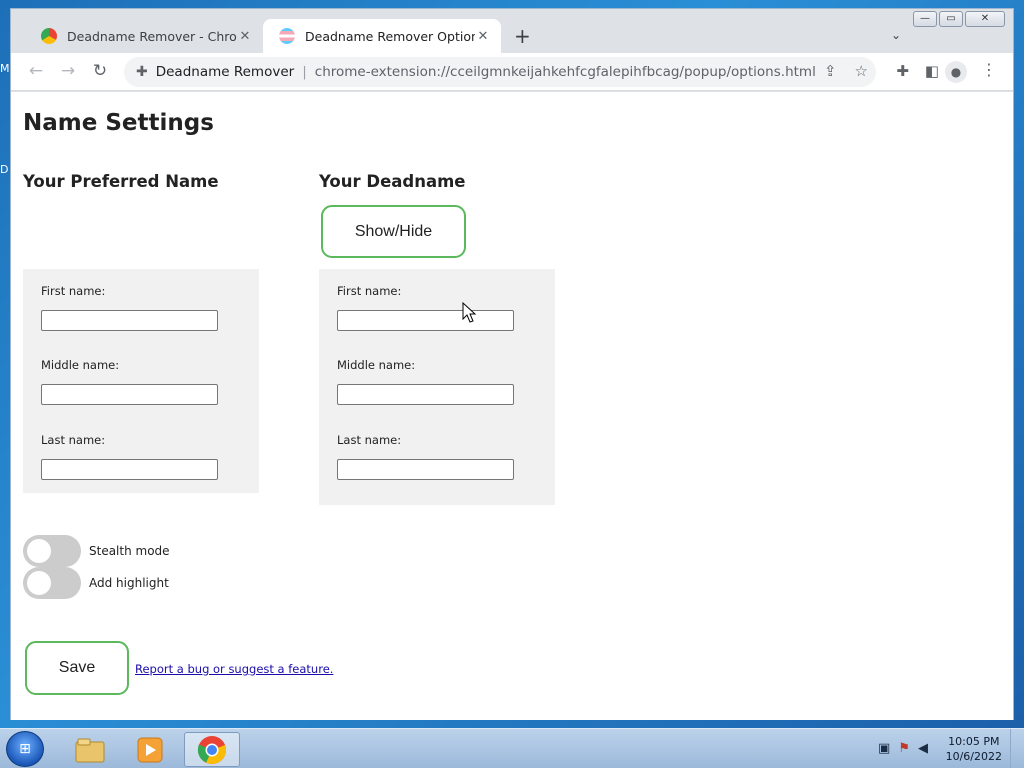 The width and height of the screenshot is (1024, 768). What do you see at coordinates (129, 394) in the screenshot?
I see `preferred-middle-name-input` at bounding box center [129, 394].